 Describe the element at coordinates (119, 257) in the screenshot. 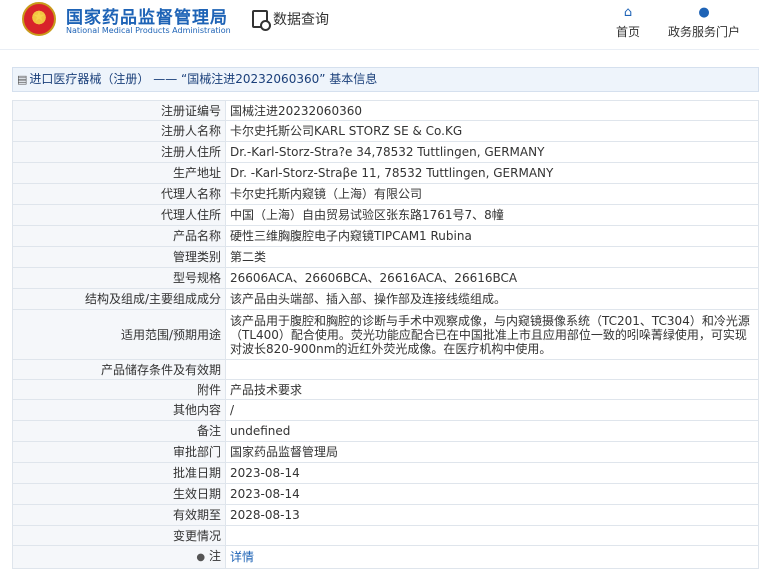

I see `row-label: 管理类别` at that location.